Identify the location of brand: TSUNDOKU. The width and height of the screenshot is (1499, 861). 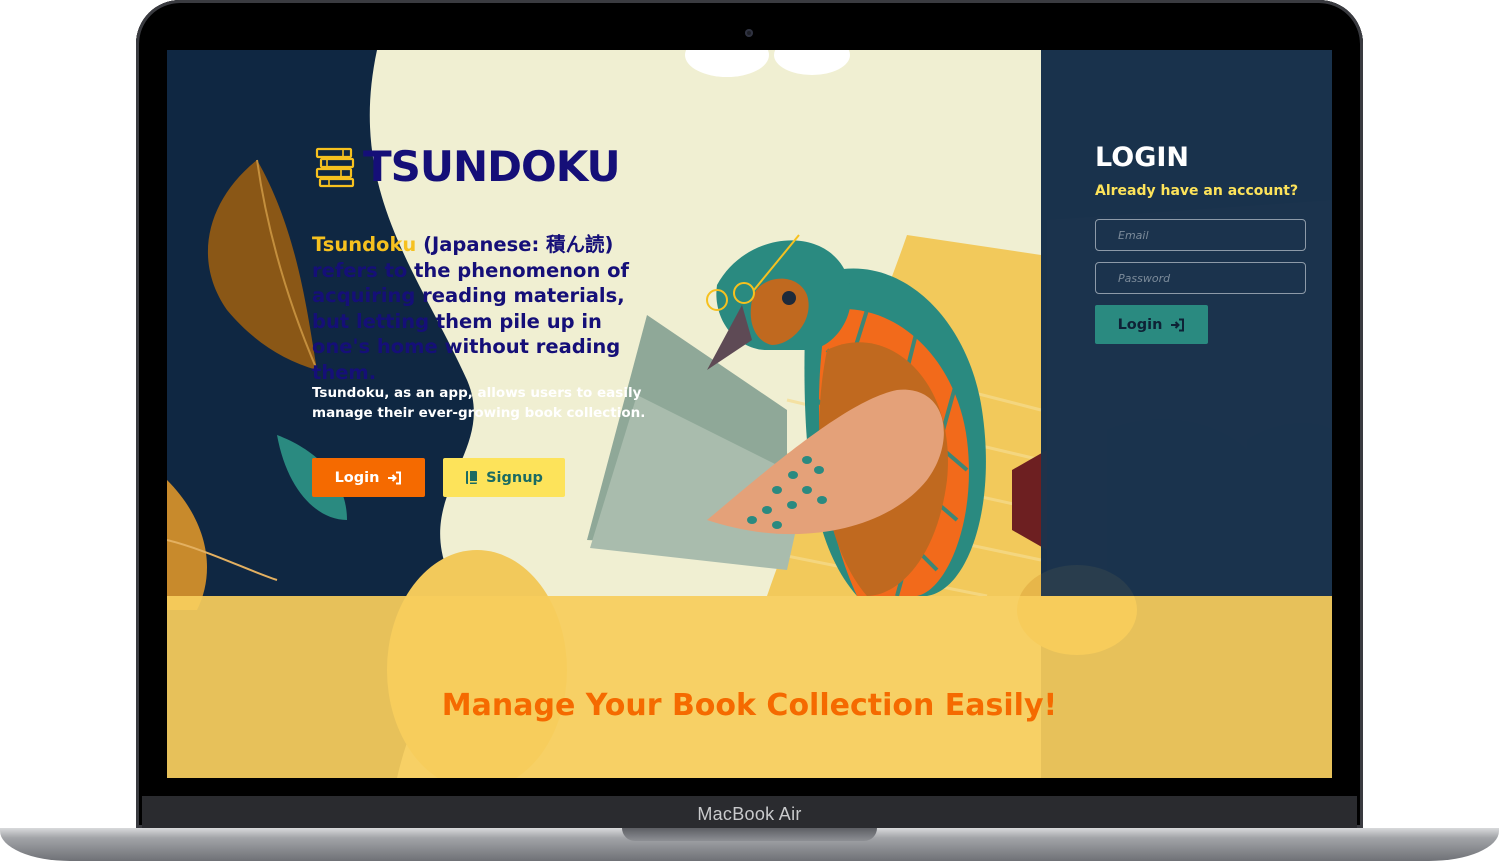
(468, 166).